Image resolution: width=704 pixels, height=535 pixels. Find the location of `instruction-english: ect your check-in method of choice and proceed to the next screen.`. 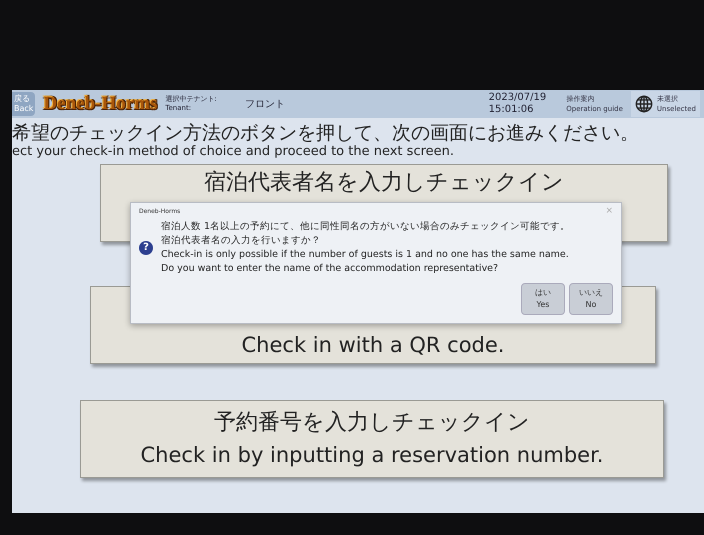

instruction-english: ect your check-in method of choice and proceed to the next screen. is located at coordinates (234, 152).